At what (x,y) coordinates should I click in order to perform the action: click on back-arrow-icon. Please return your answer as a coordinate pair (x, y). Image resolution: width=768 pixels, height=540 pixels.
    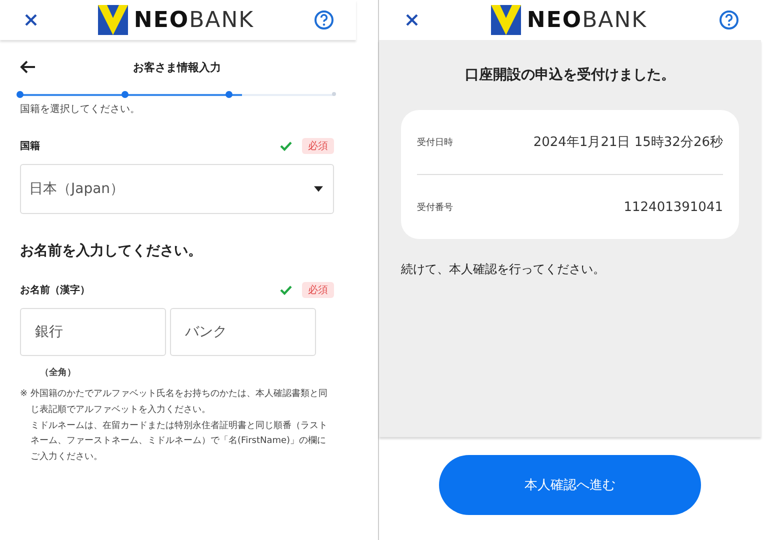
    Looking at the image, I should click on (28, 67).